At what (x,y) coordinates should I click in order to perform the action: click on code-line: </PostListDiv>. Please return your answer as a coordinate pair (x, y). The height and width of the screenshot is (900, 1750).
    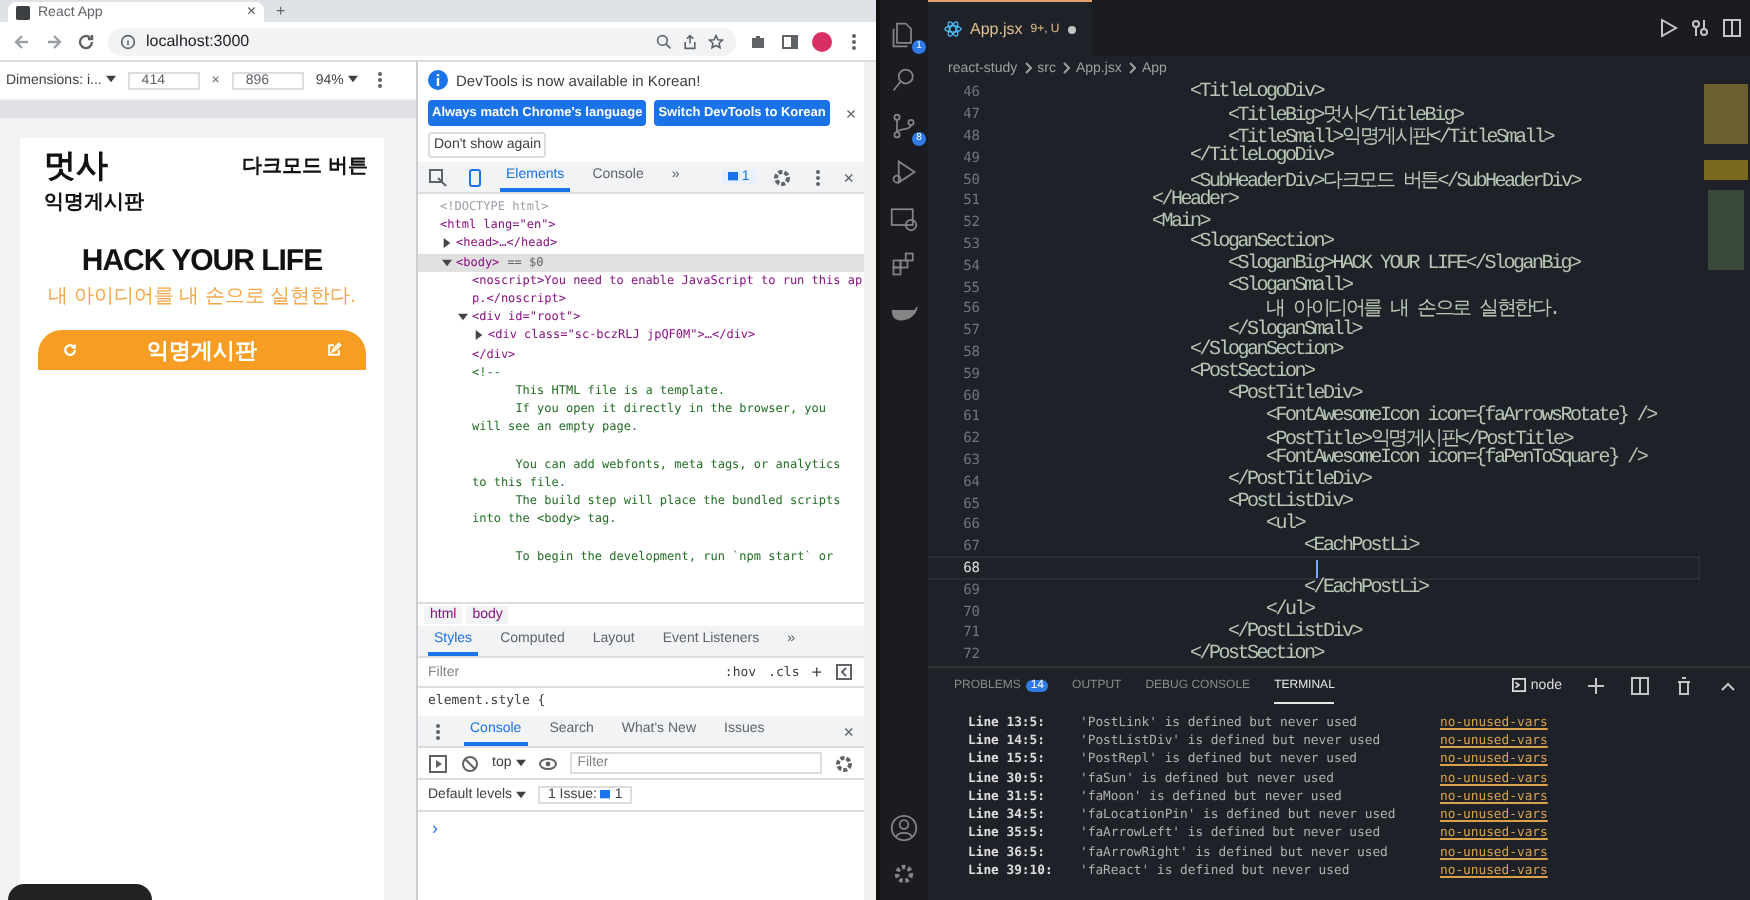
    Looking at the image, I should click on (1295, 632).